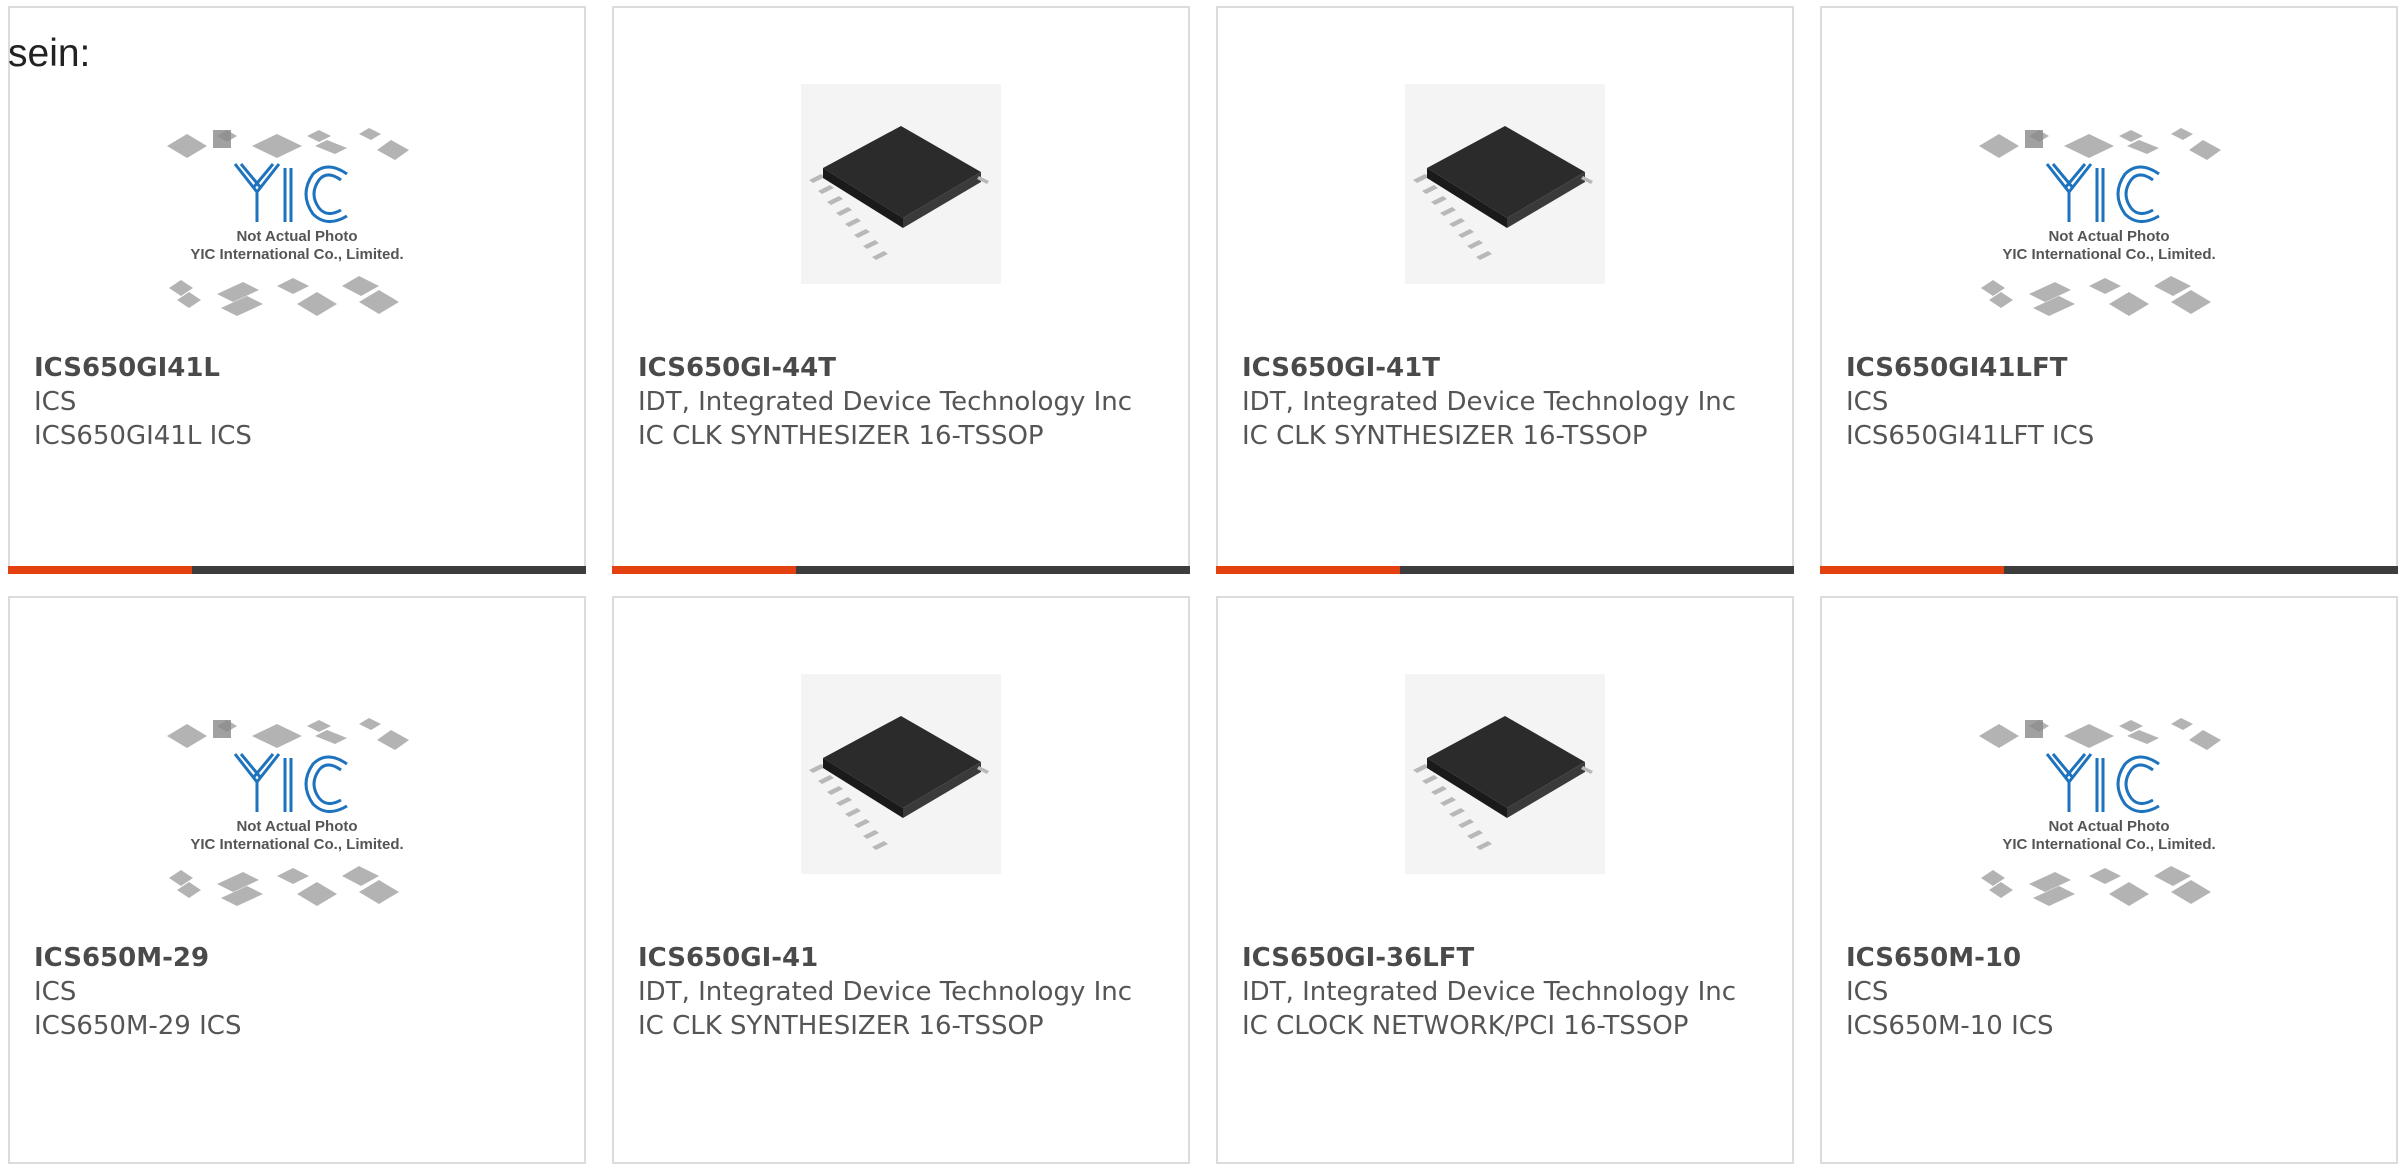 The height and width of the screenshot is (1164, 2400). What do you see at coordinates (737, 368) in the screenshot?
I see `part-number: ICS650GI-44T` at bounding box center [737, 368].